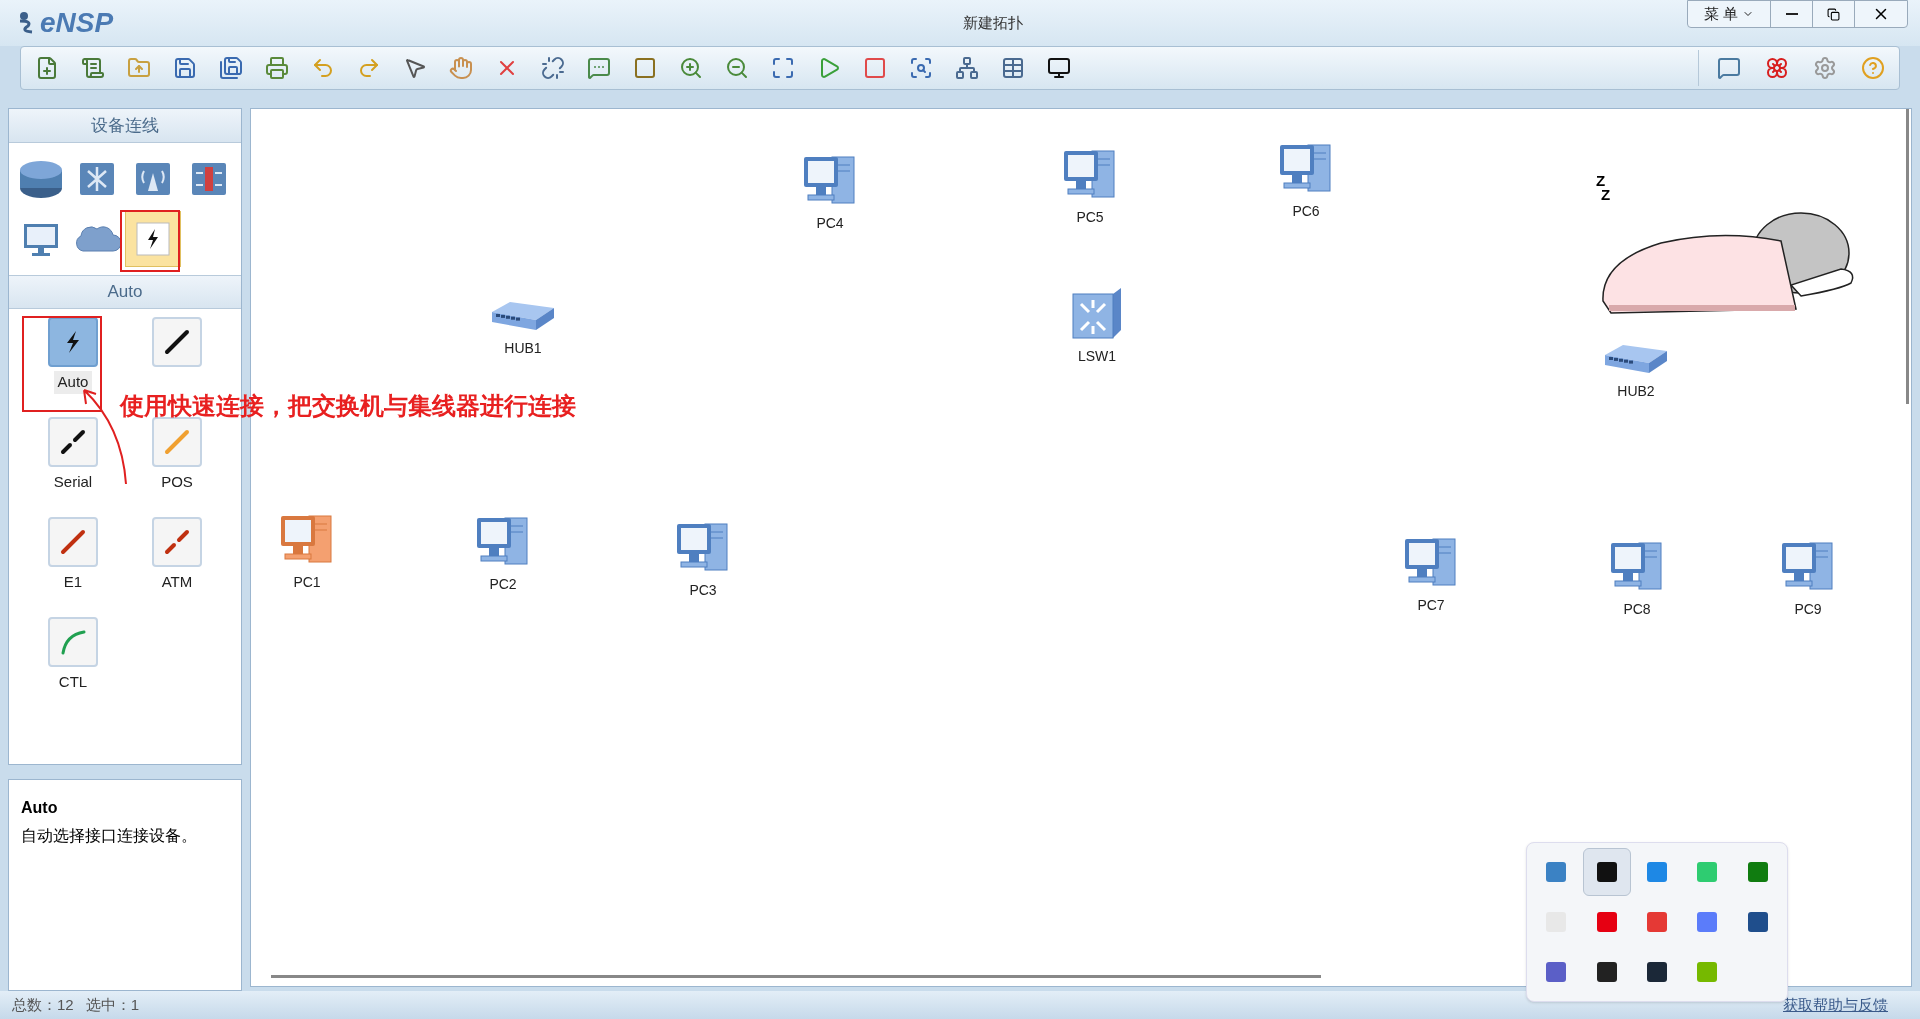 This screenshot has width=1920, height=1019. What do you see at coordinates (323, 68) in the screenshot?
I see `undo-icon` at bounding box center [323, 68].